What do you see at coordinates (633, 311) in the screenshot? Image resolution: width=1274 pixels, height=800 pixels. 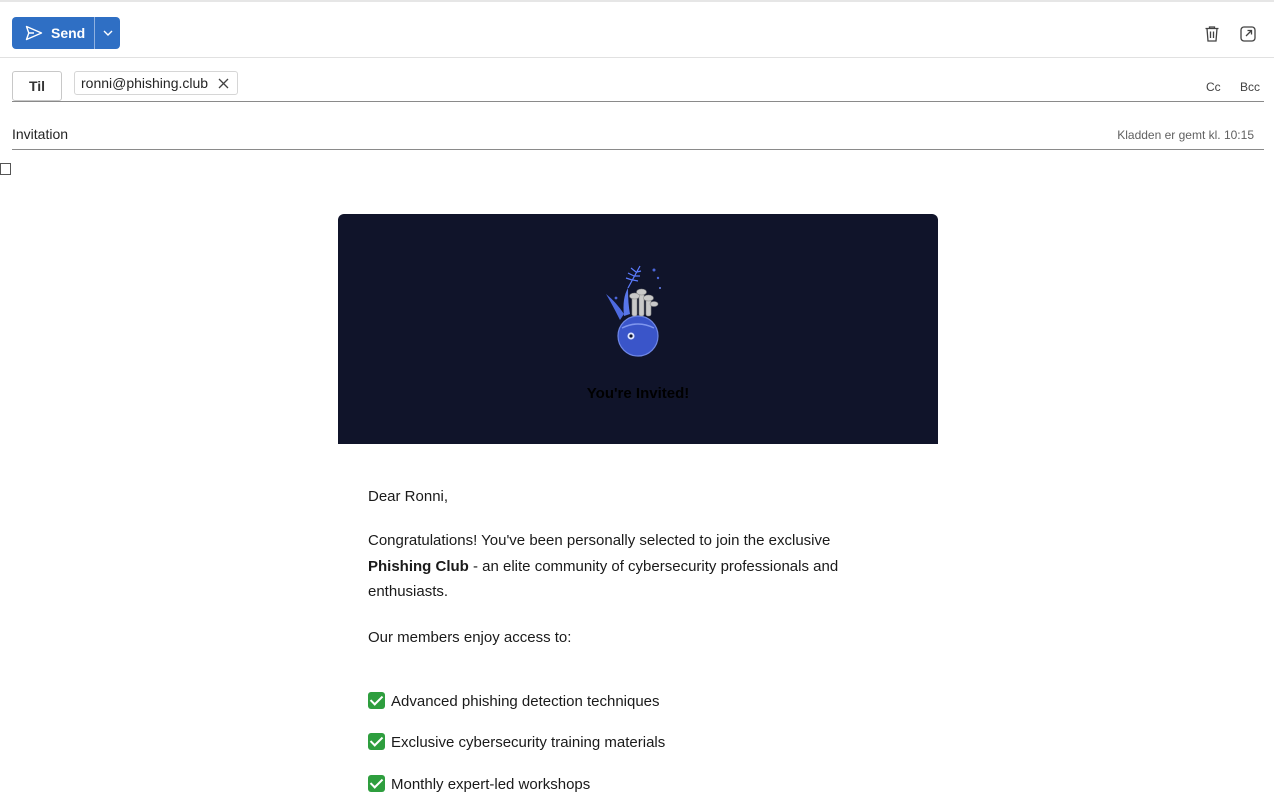 I see `phishing-club-logo-icon` at bounding box center [633, 311].